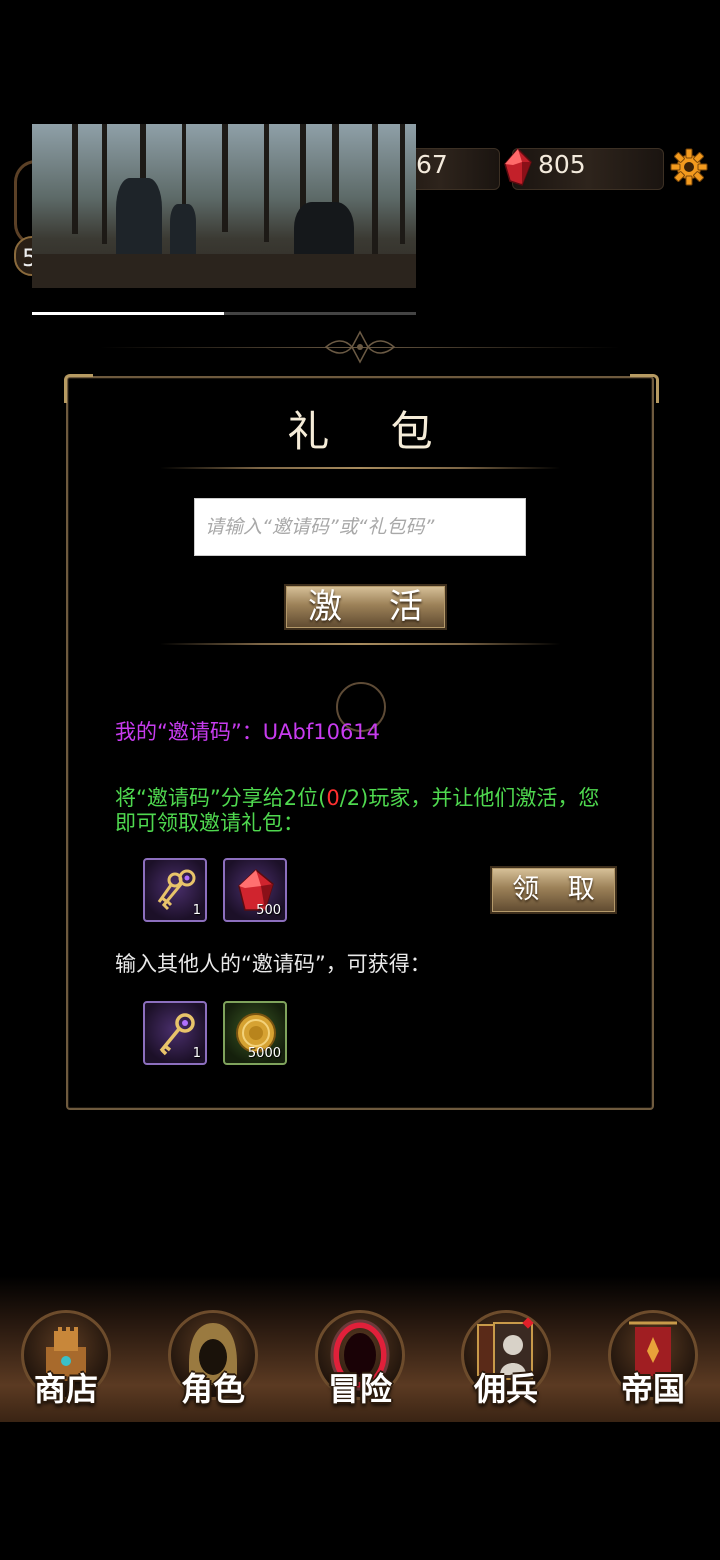 This screenshot has height=1560, width=720. Describe the element at coordinates (360, 527) in the screenshot. I see `gift-code-input` at that location.